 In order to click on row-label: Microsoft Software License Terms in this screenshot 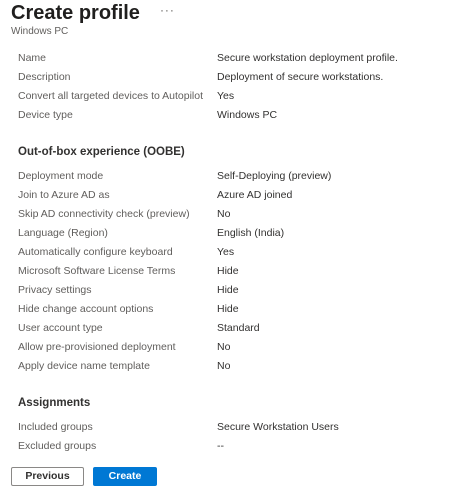, I will do `click(97, 271)`.